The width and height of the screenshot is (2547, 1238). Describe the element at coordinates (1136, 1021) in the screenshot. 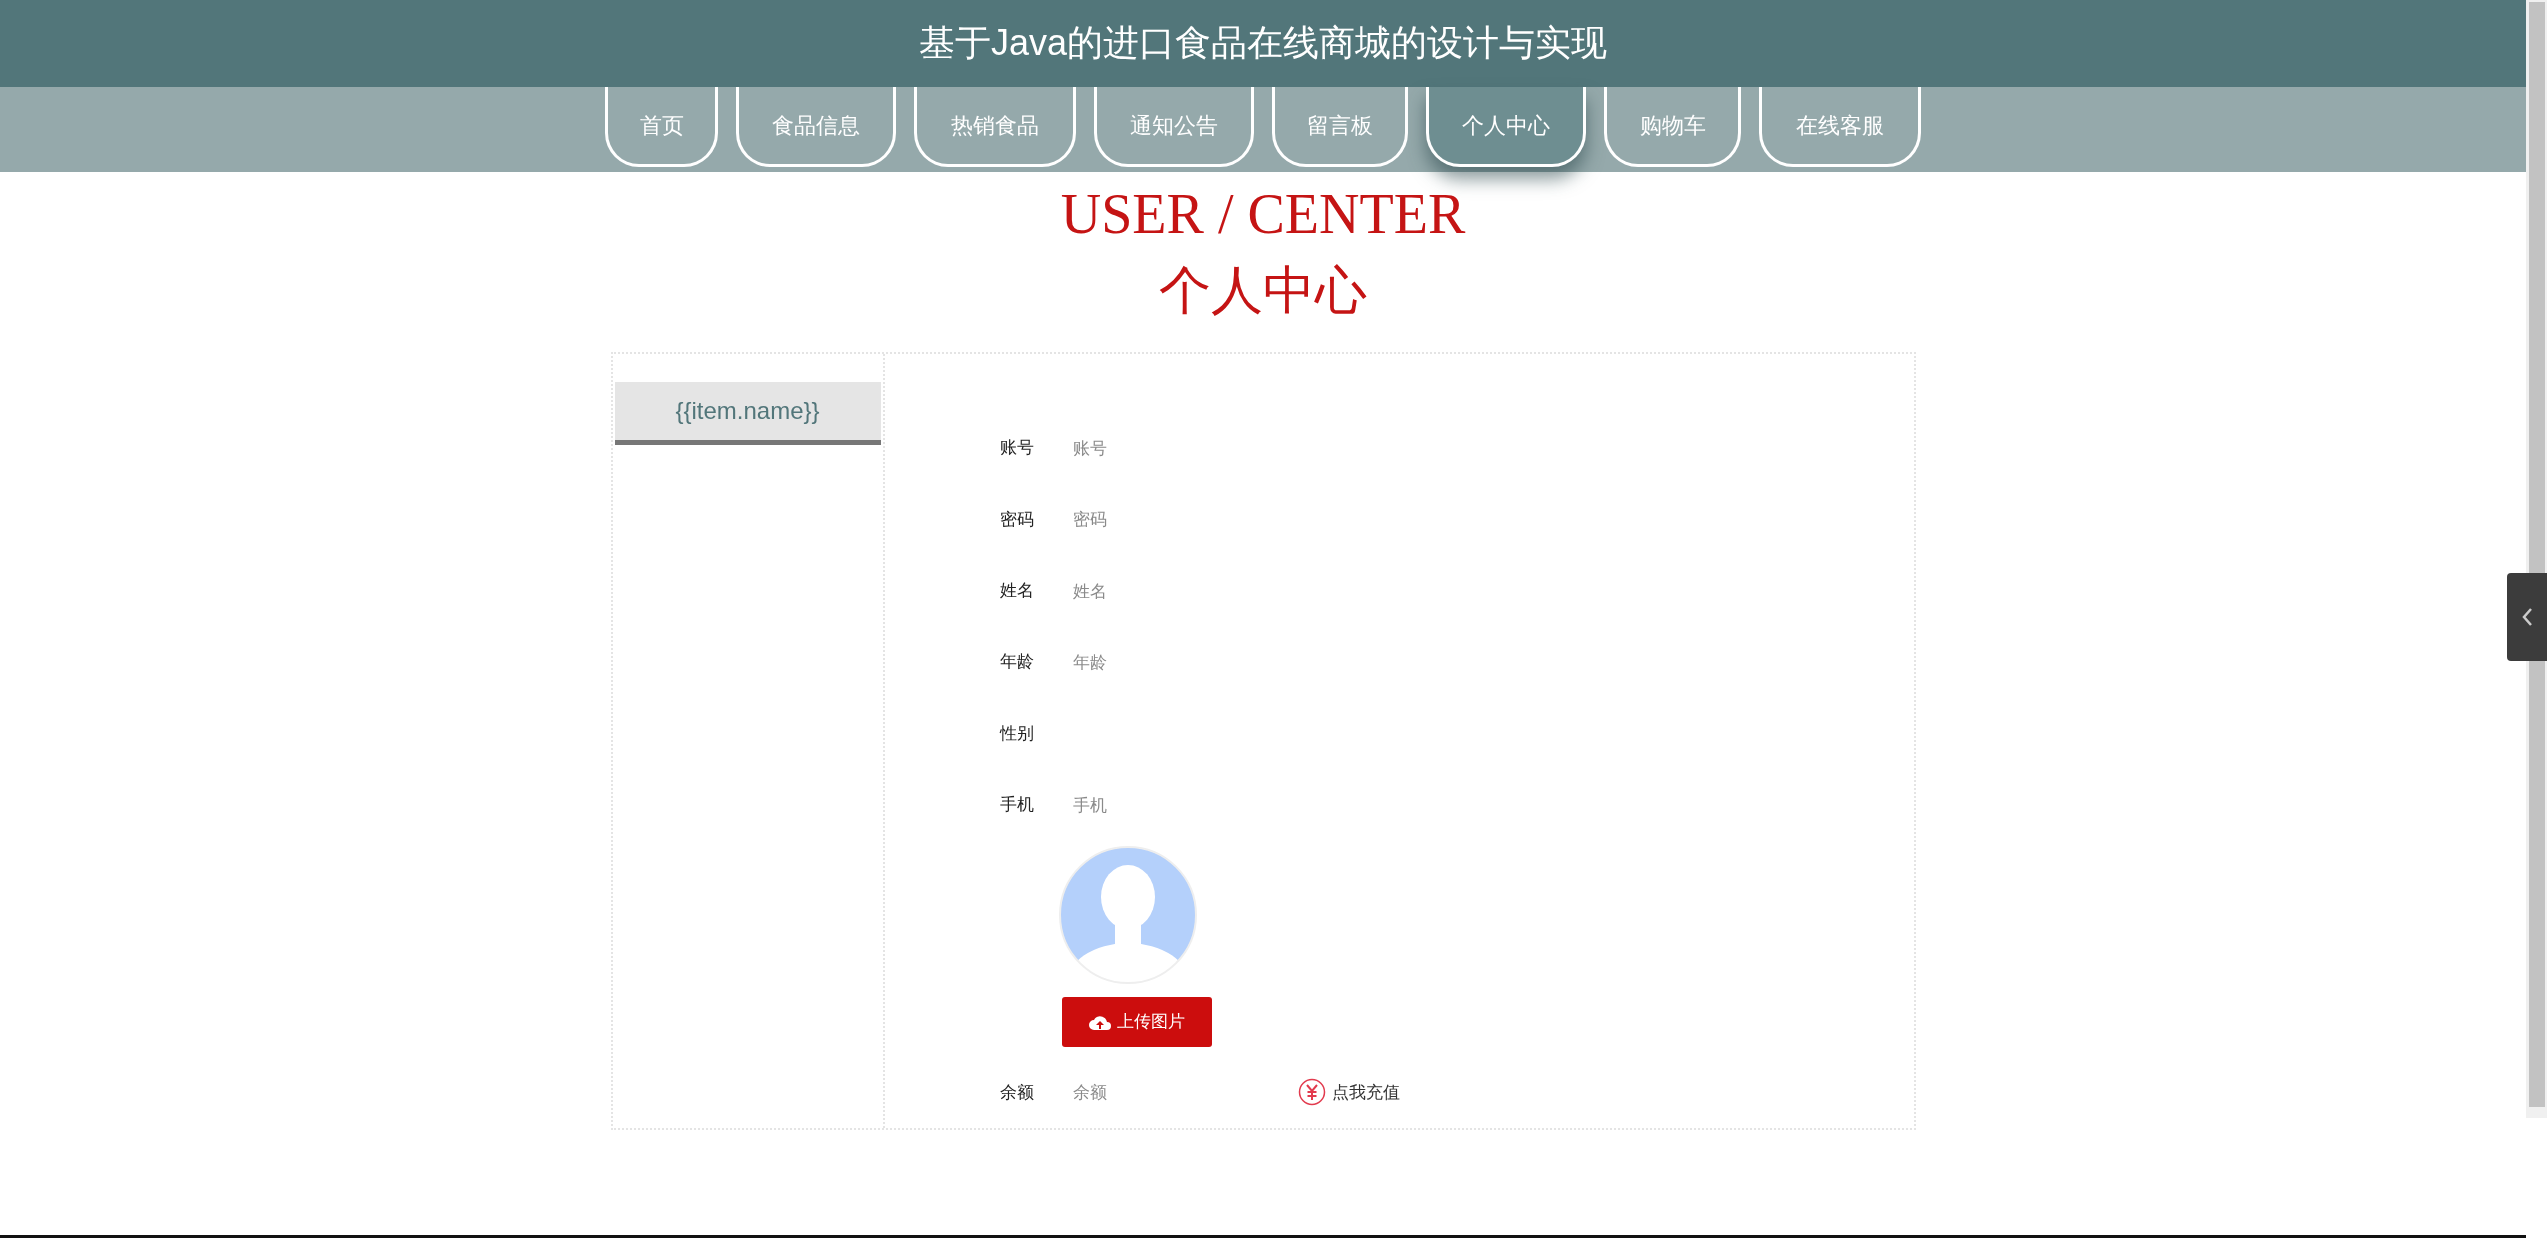

I see `upload-button: 上传图片` at that location.